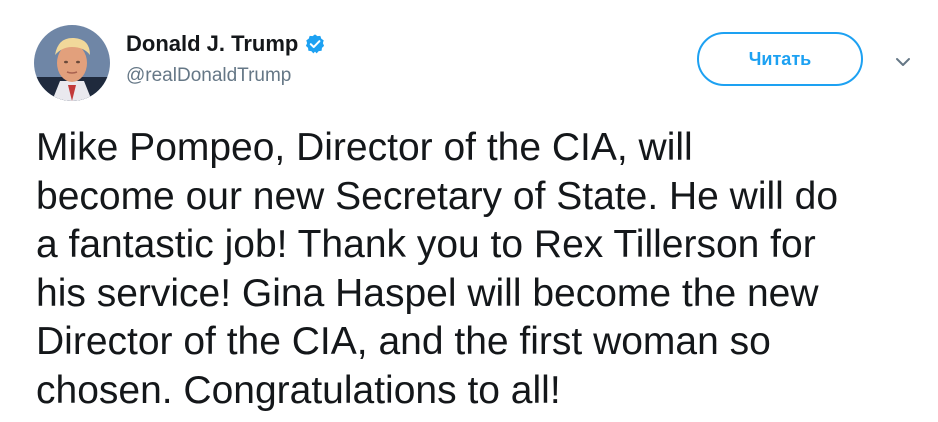  Describe the element at coordinates (226, 76) in the screenshot. I see `author-handle: @realDonaldTrump` at that location.